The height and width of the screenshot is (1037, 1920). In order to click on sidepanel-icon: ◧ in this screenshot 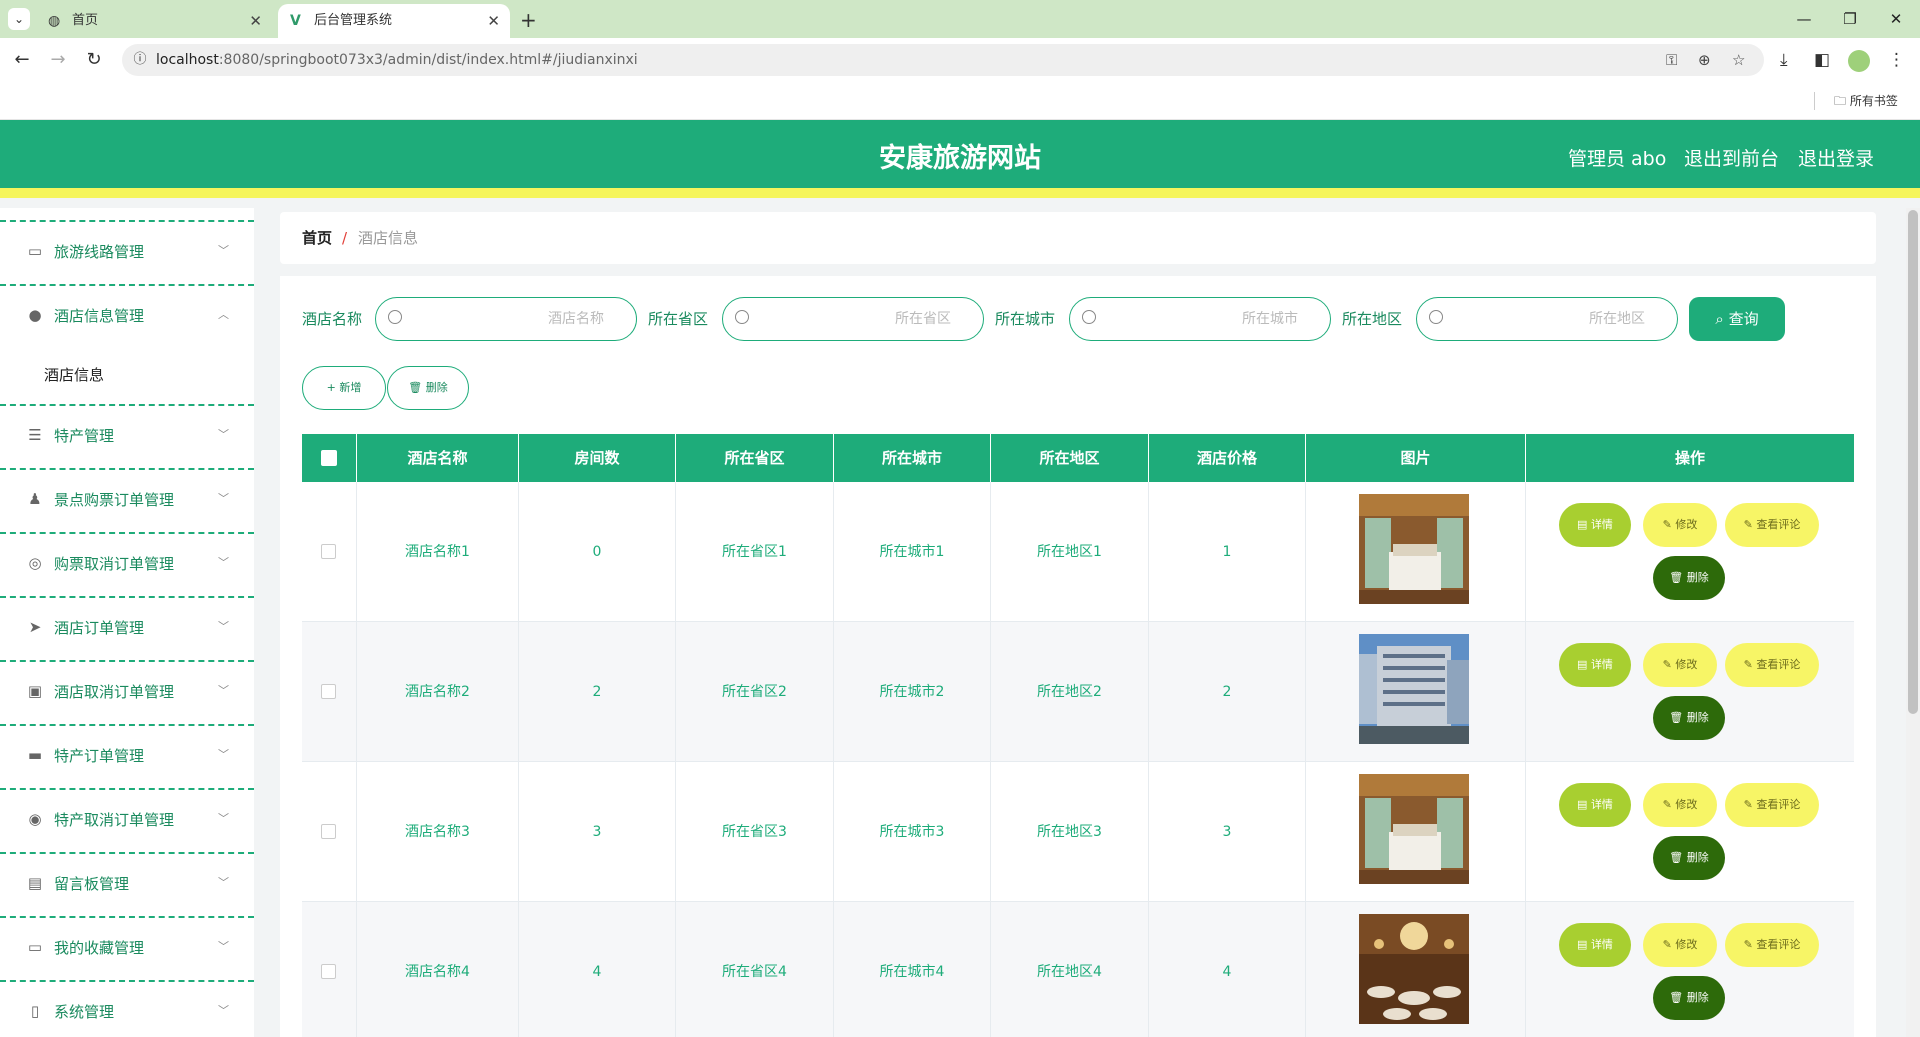, I will do `click(1822, 60)`.